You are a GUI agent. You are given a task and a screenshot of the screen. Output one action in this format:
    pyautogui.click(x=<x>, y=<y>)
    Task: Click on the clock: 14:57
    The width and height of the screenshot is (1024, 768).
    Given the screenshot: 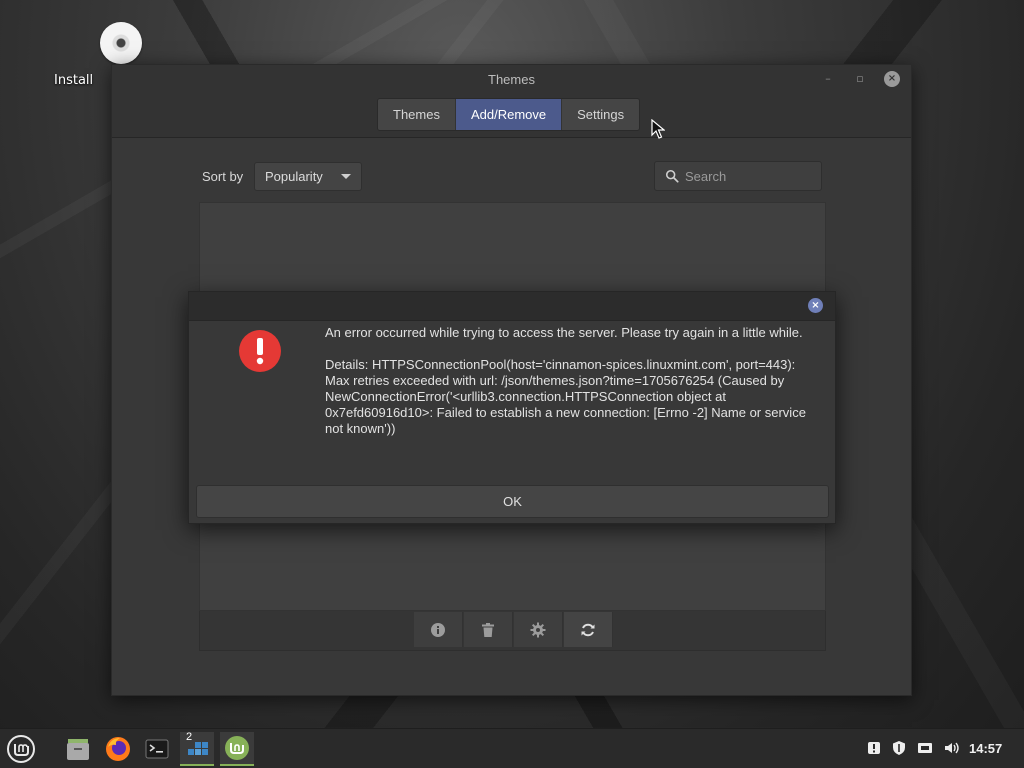 What is the action you would take?
    pyautogui.click(x=985, y=748)
    